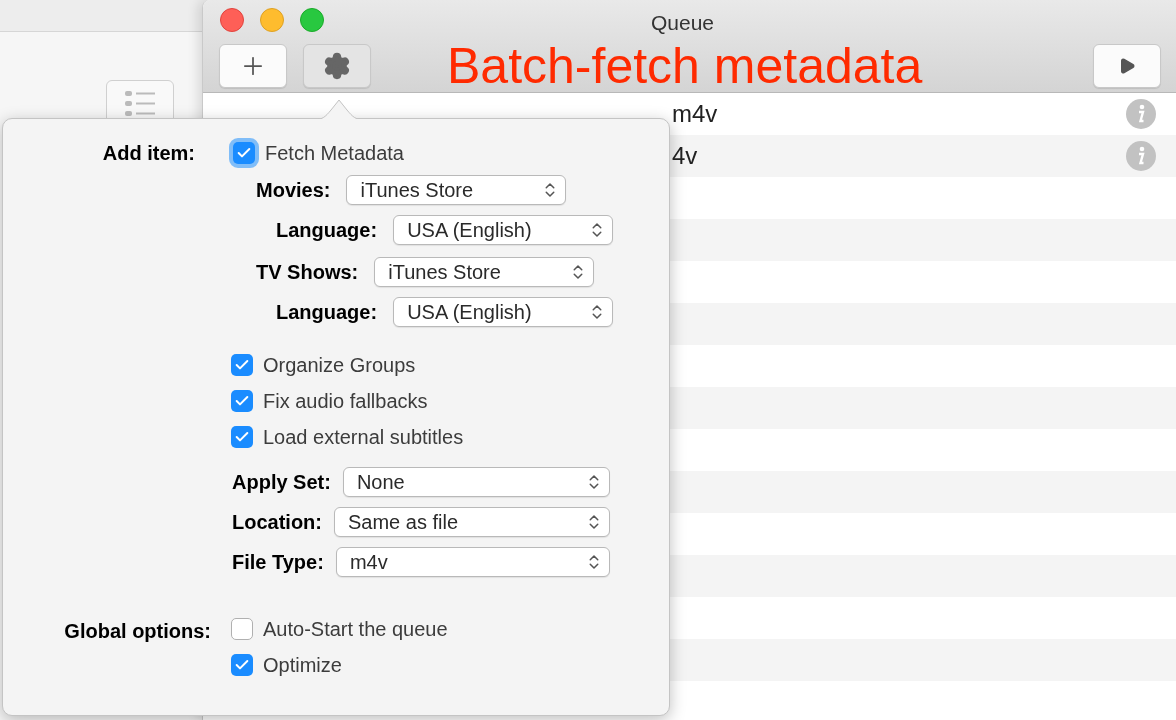 Image resolution: width=1176 pixels, height=720 pixels. What do you see at coordinates (683, 23) in the screenshot?
I see `window-title: Queue` at bounding box center [683, 23].